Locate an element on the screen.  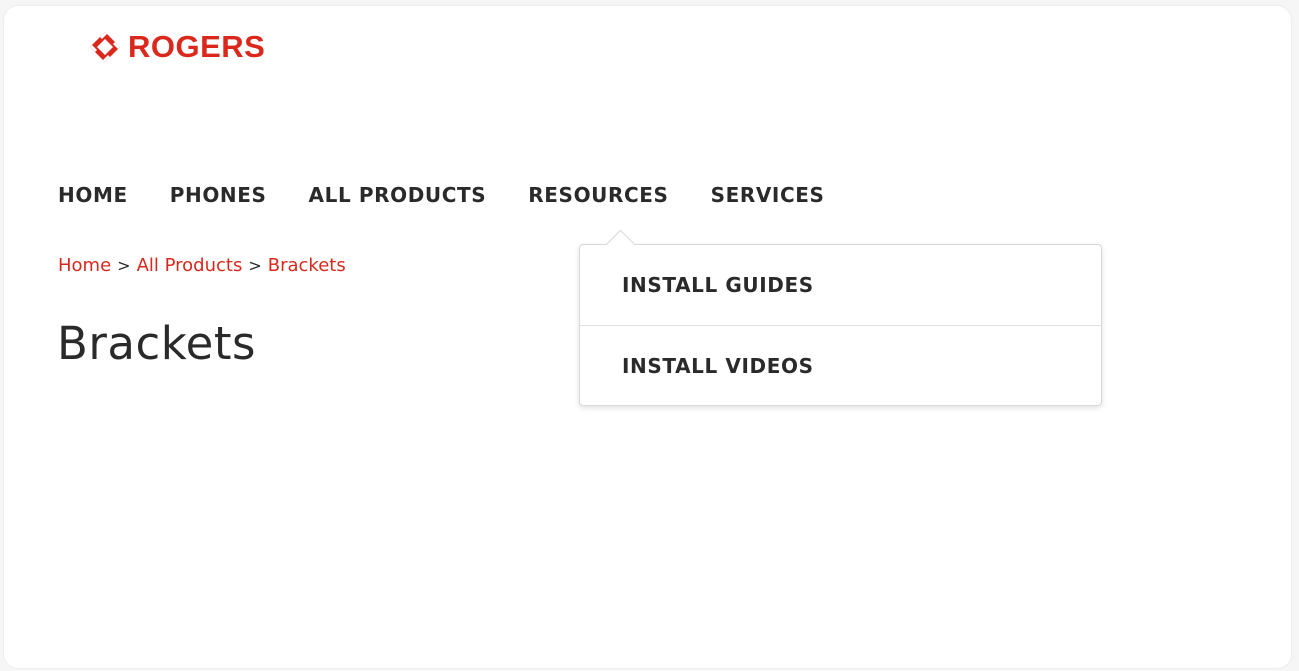
page-title: Brackets is located at coordinates (156, 343).